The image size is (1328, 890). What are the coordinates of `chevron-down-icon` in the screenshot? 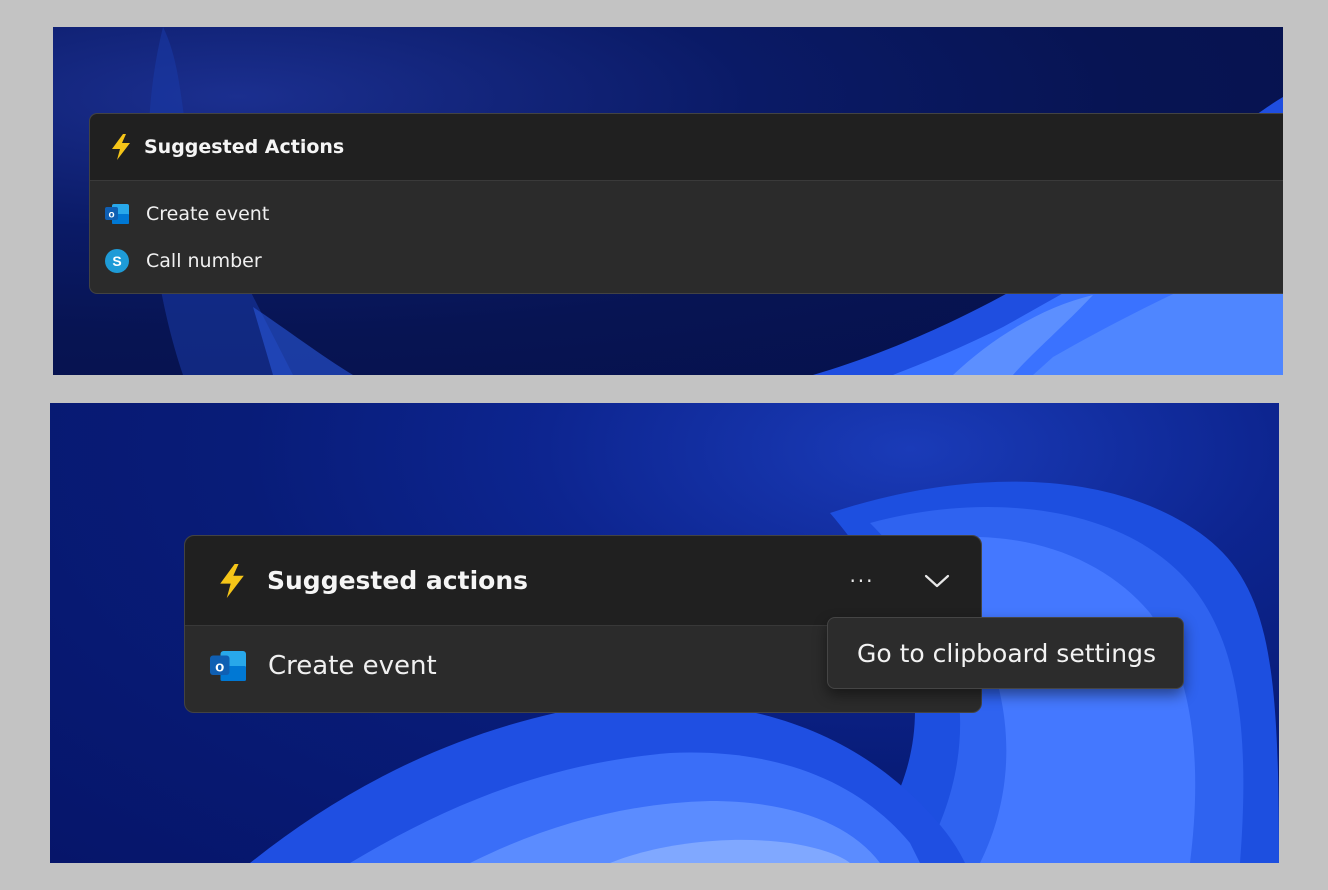 It's located at (937, 581).